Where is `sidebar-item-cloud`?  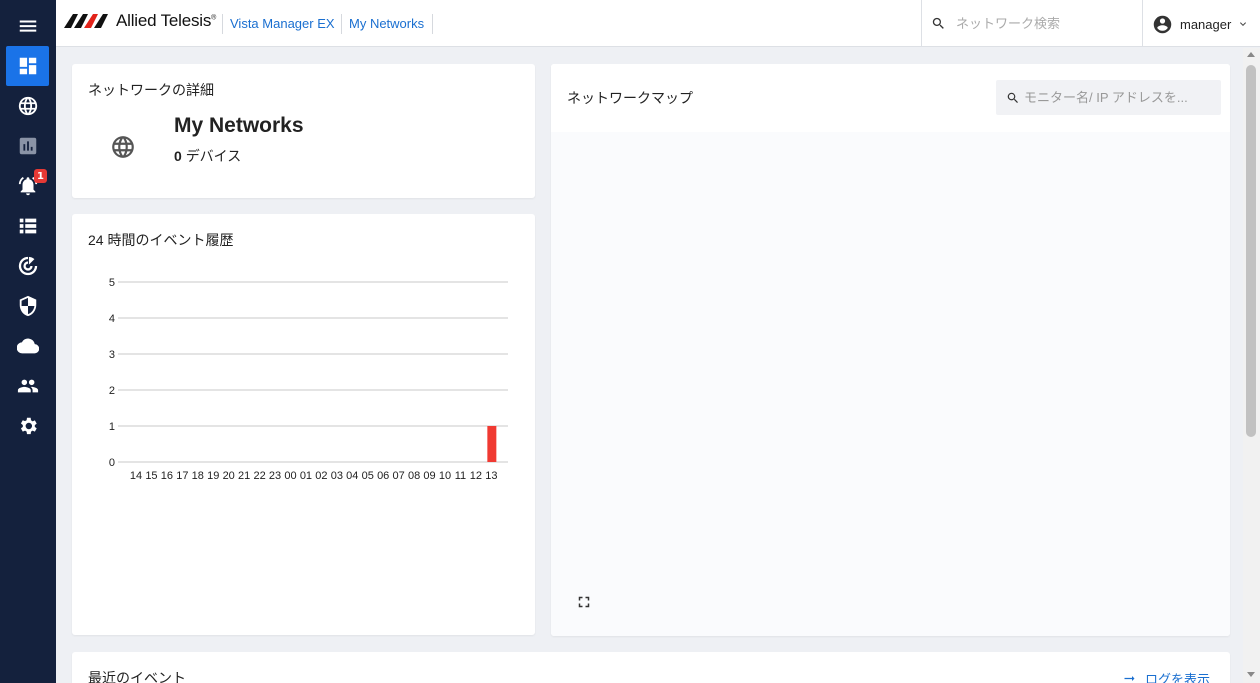 sidebar-item-cloud is located at coordinates (27, 346).